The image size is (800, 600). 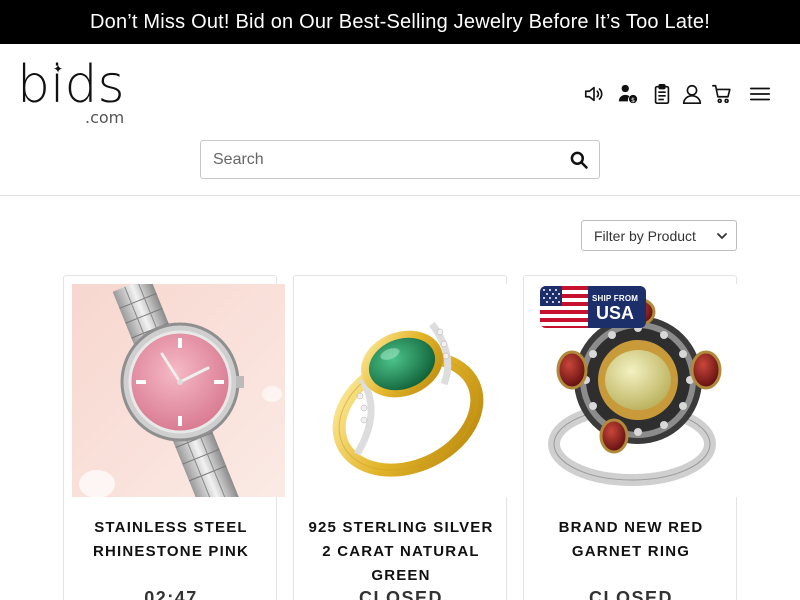 I want to click on product-image-watch, so click(x=178, y=390).